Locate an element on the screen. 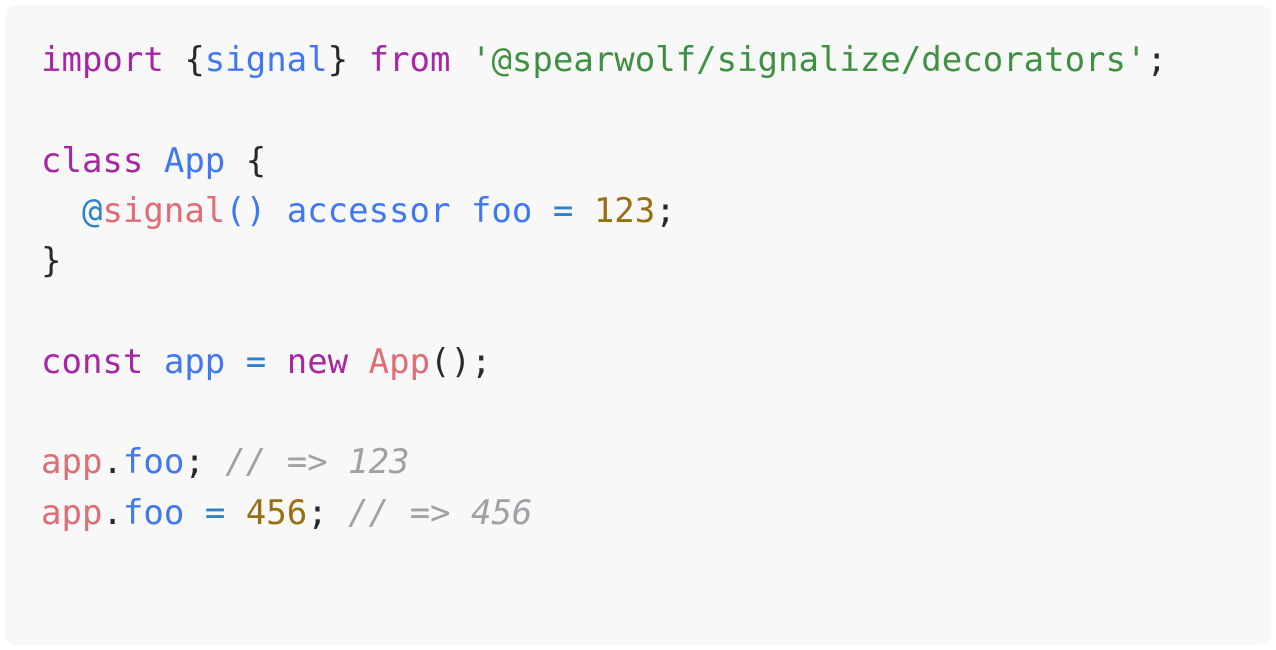  code-line: @signal() accessor foo = 123; is located at coordinates (656, 211).